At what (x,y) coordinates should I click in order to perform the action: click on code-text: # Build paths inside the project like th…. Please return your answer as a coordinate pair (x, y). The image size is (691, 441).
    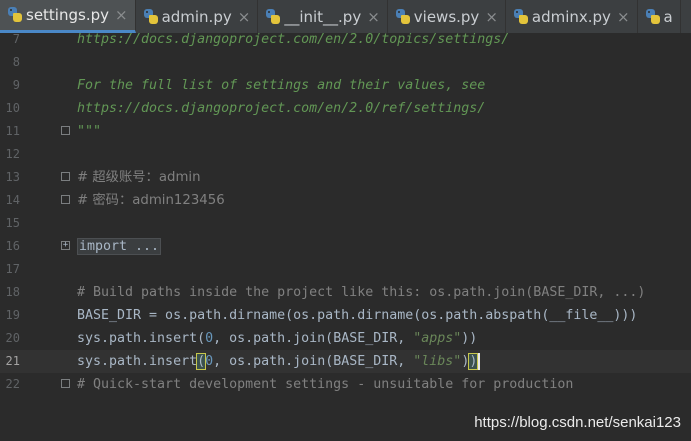
    Looking at the image, I should click on (361, 292).